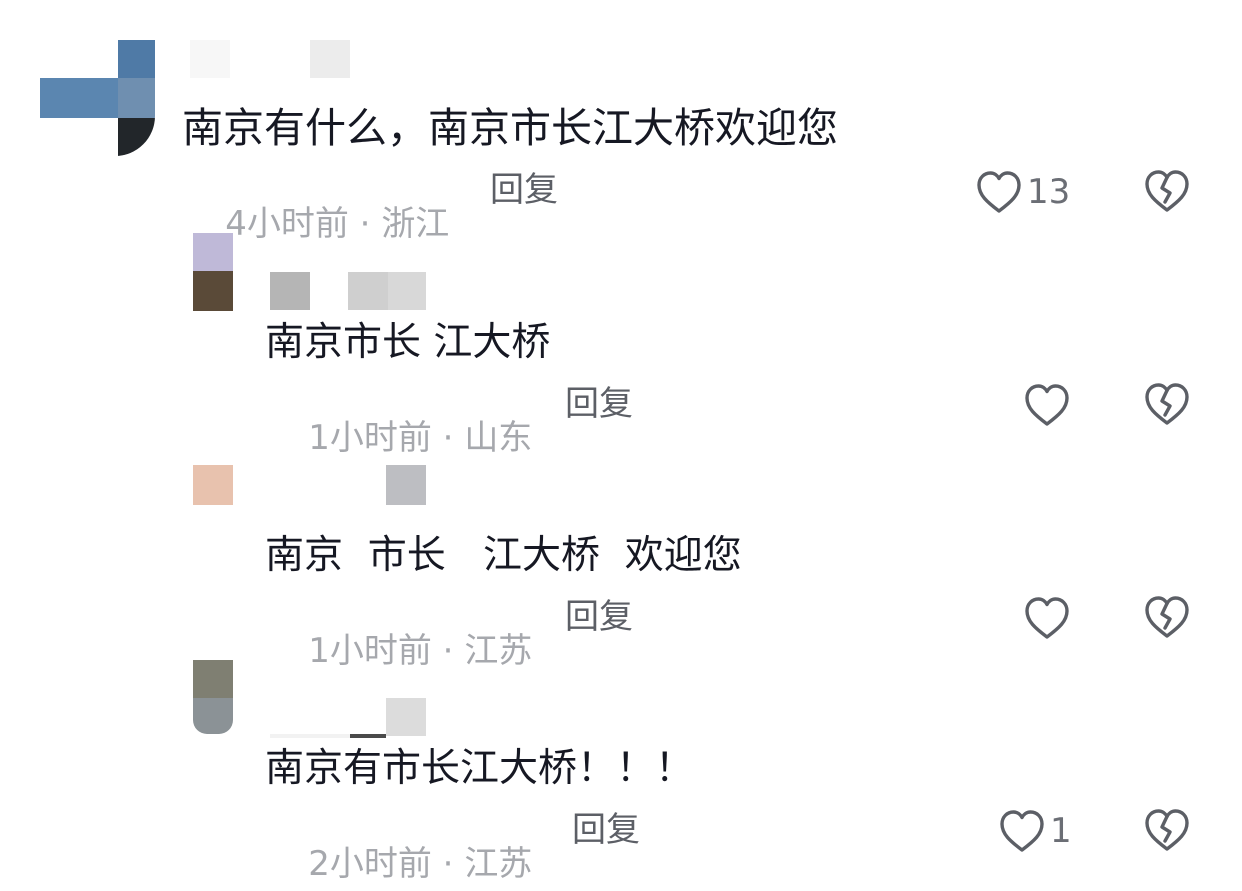 This screenshot has width=1242, height=891. I want to click on comment-text: 南京市长 江大桥, so click(408, 342).